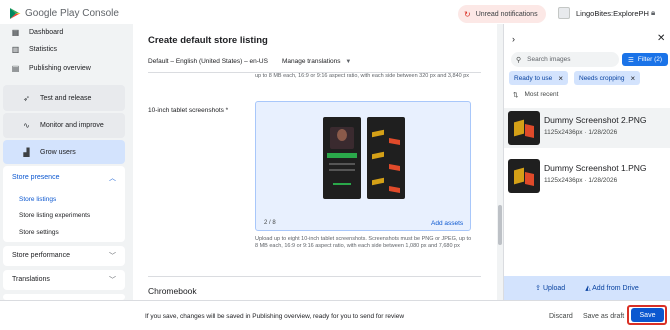 This screenshot has width=670, height=330. I want to click on sidebar-item-dashboard: ▦ Dashboard, so click(32, 32).